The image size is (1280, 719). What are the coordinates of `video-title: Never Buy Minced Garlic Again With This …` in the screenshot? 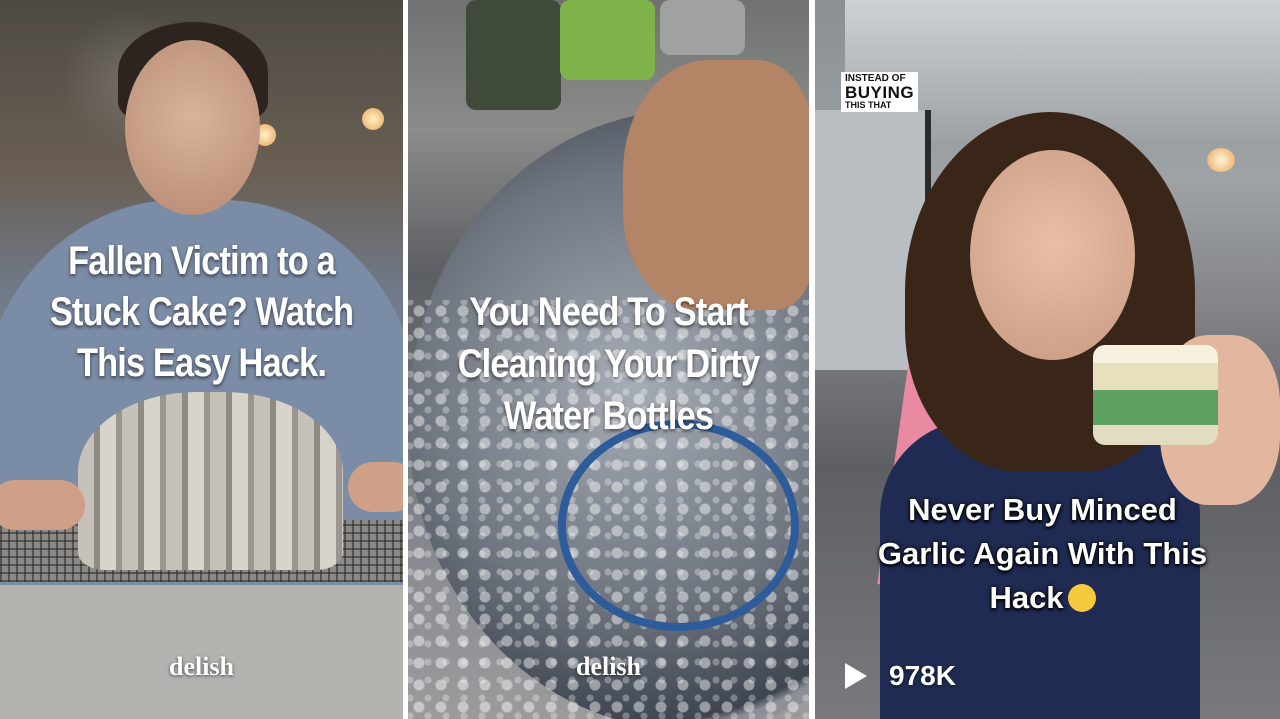 It's located at (1042, 554).